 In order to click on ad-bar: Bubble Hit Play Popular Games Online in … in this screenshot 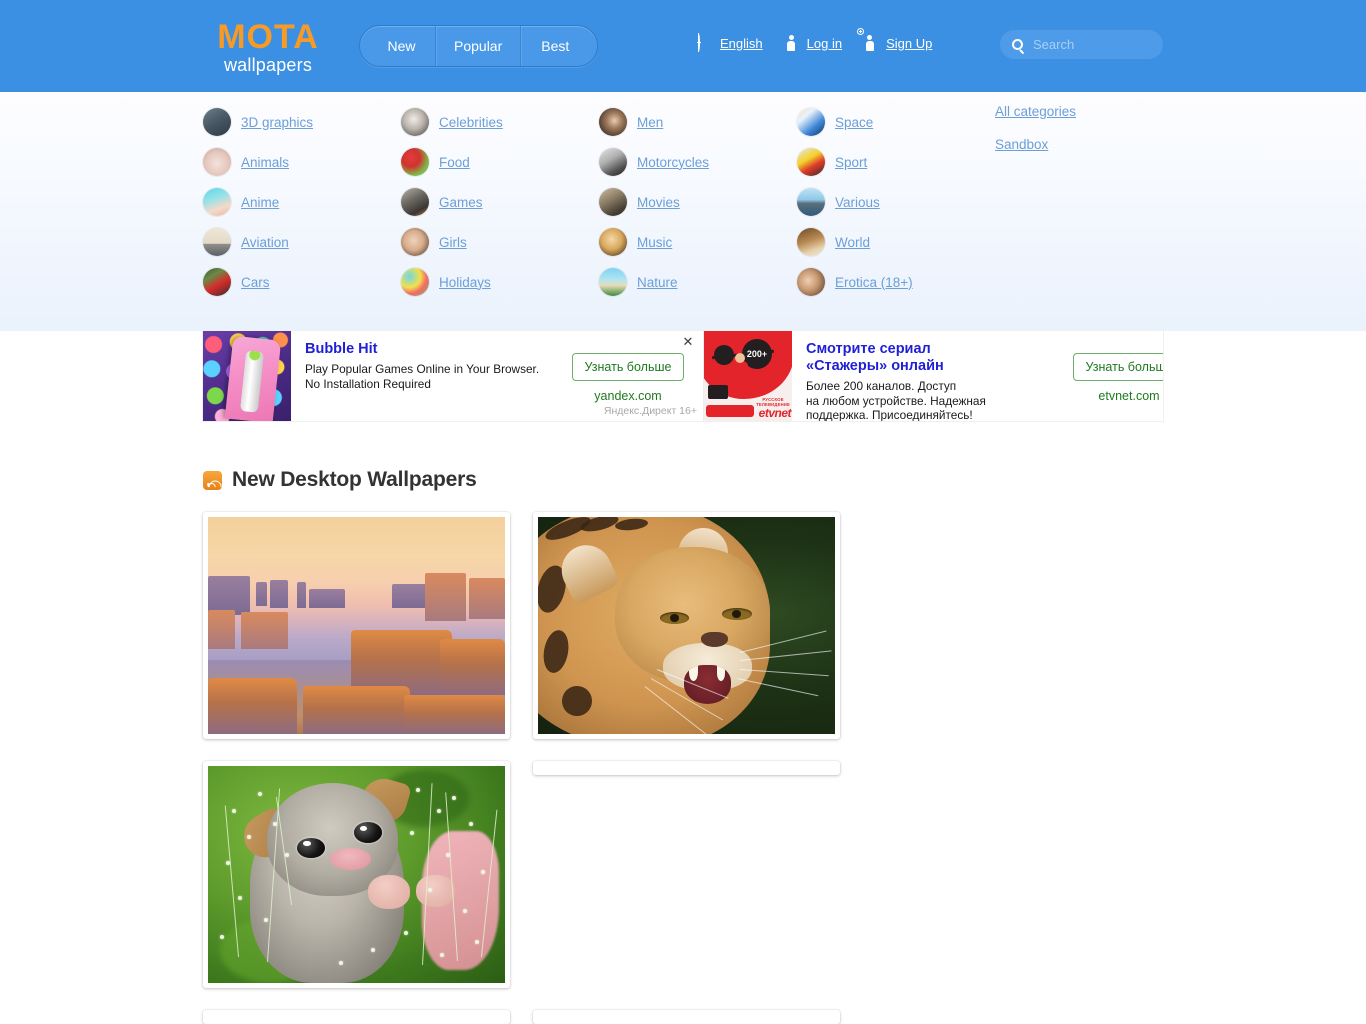, I will do `click(683, 376)`.